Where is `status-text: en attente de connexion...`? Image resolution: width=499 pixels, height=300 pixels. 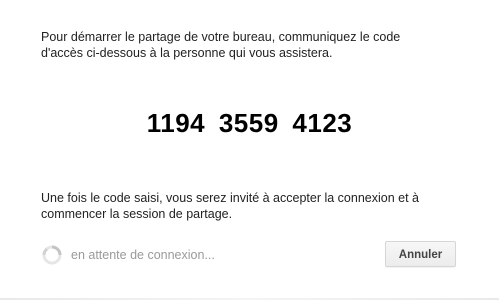
status-text: en attente de connexion... is located at coordinates (143, 255).